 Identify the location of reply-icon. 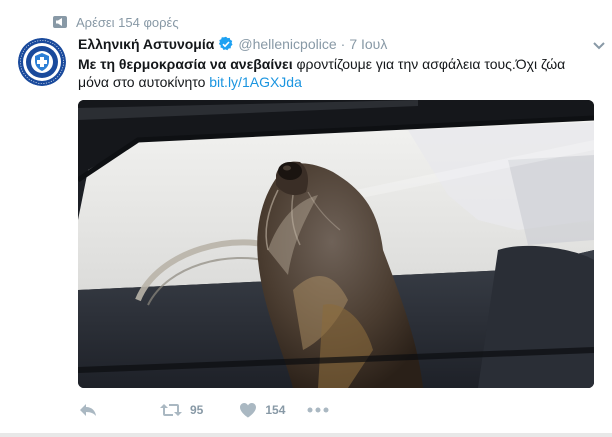
(88, 410).